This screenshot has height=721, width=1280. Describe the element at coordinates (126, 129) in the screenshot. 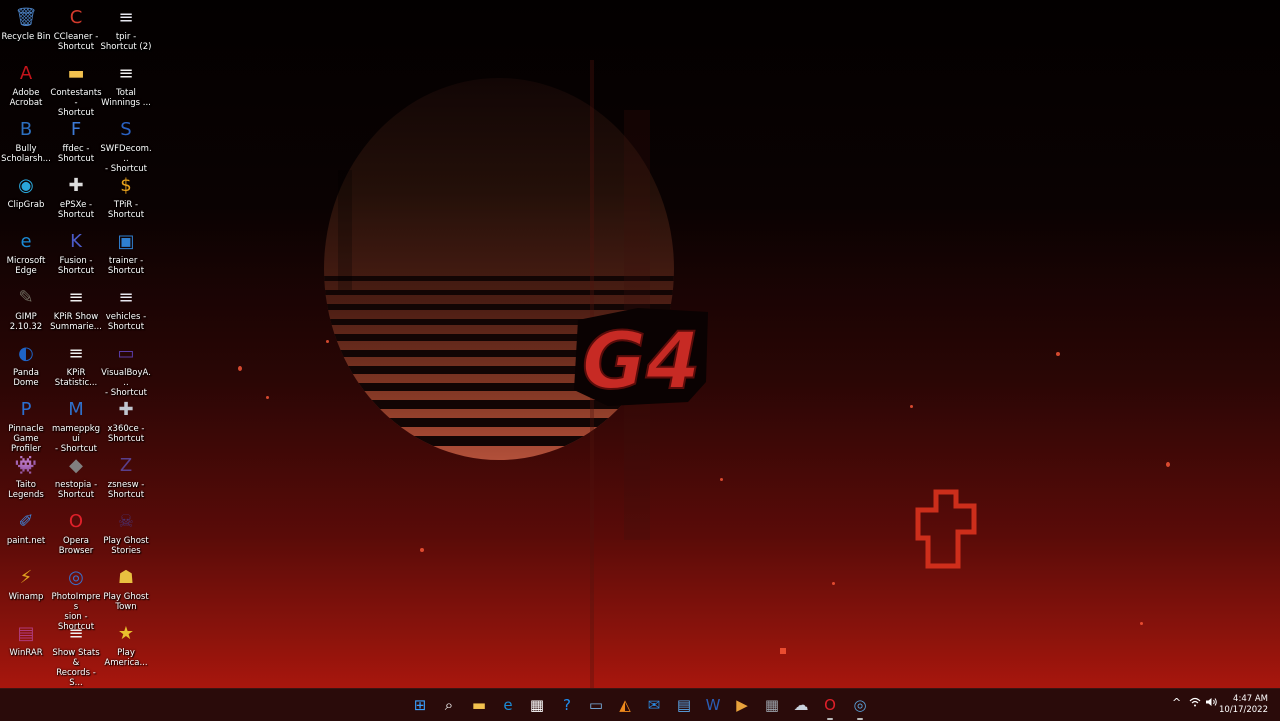

I see `swf-decompiler-icon: S` at that location.